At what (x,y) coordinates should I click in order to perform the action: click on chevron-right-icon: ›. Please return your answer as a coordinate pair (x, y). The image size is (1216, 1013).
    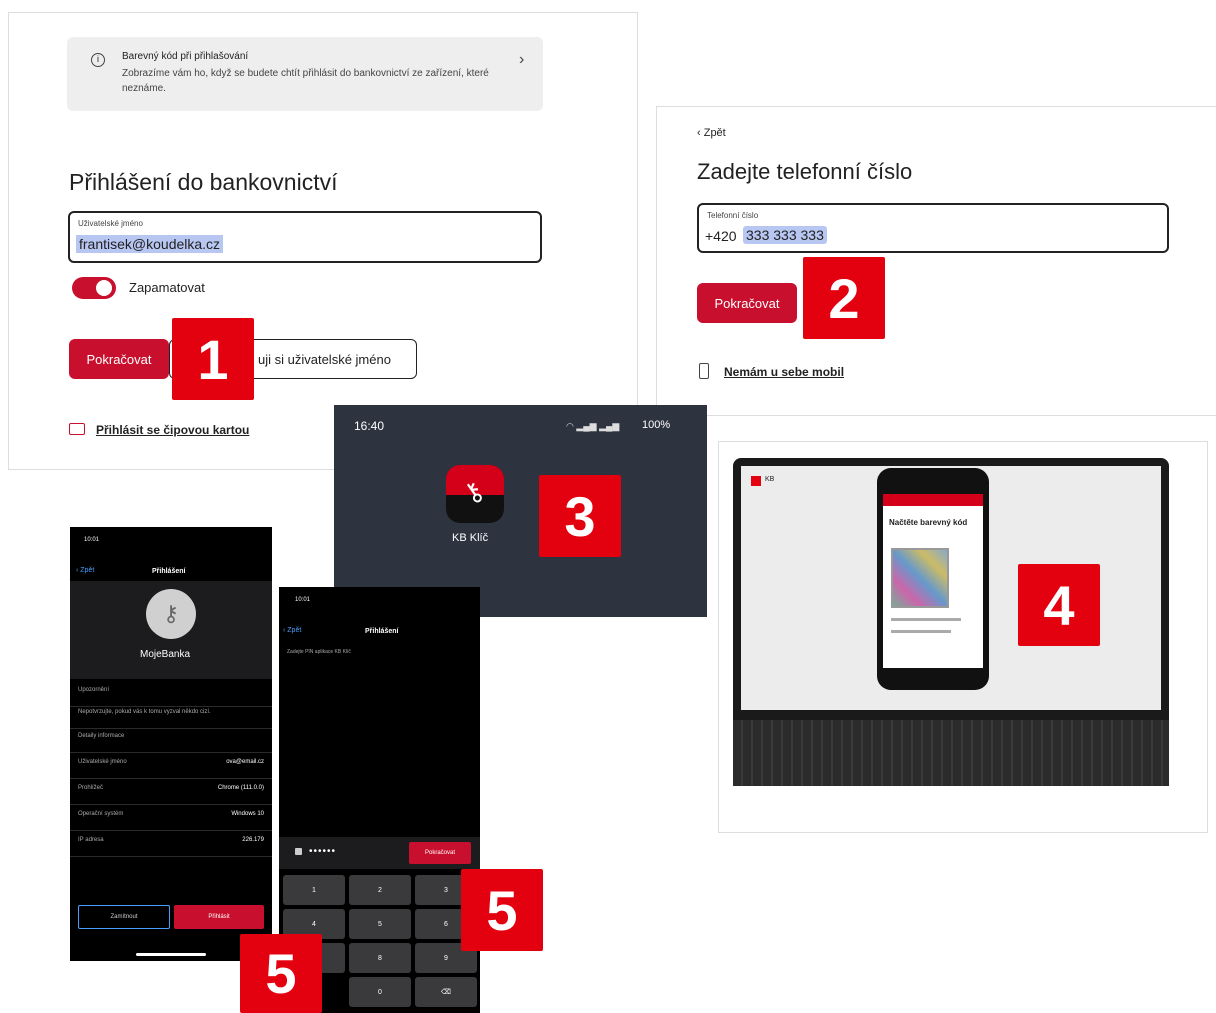
    Looking at the image, I should click on (521, 60).